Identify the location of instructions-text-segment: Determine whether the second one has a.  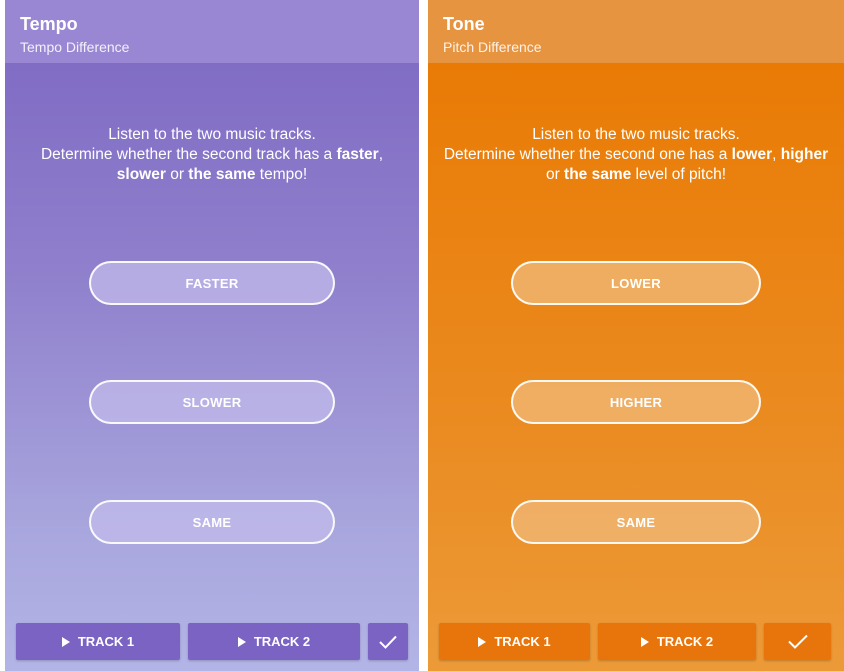
(587, 154).